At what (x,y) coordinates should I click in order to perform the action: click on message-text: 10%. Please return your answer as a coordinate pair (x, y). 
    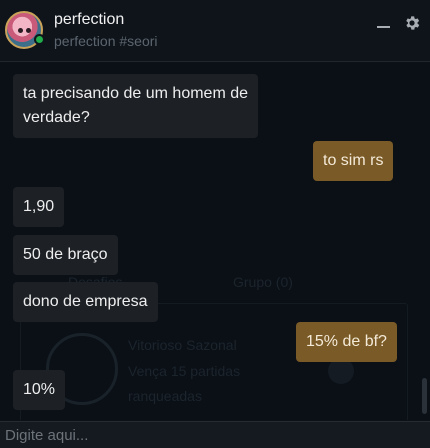
    Looking at the image, I should click on (39, 389).